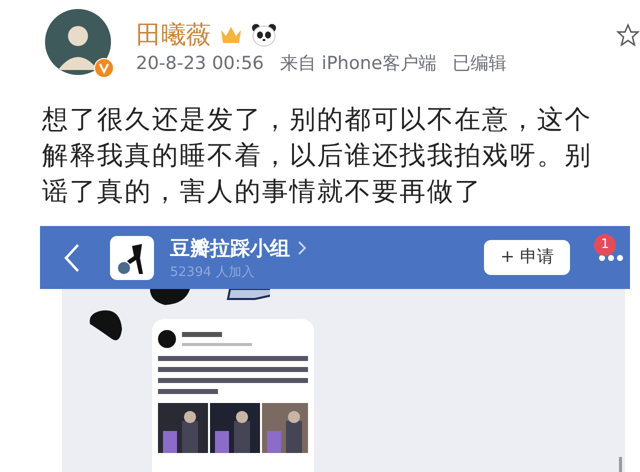 The width and height of the screenshot is (640, 472). Describe the element at coordinates (605, 245) in the screenshot. I see `notification-badge: 1` at that location.